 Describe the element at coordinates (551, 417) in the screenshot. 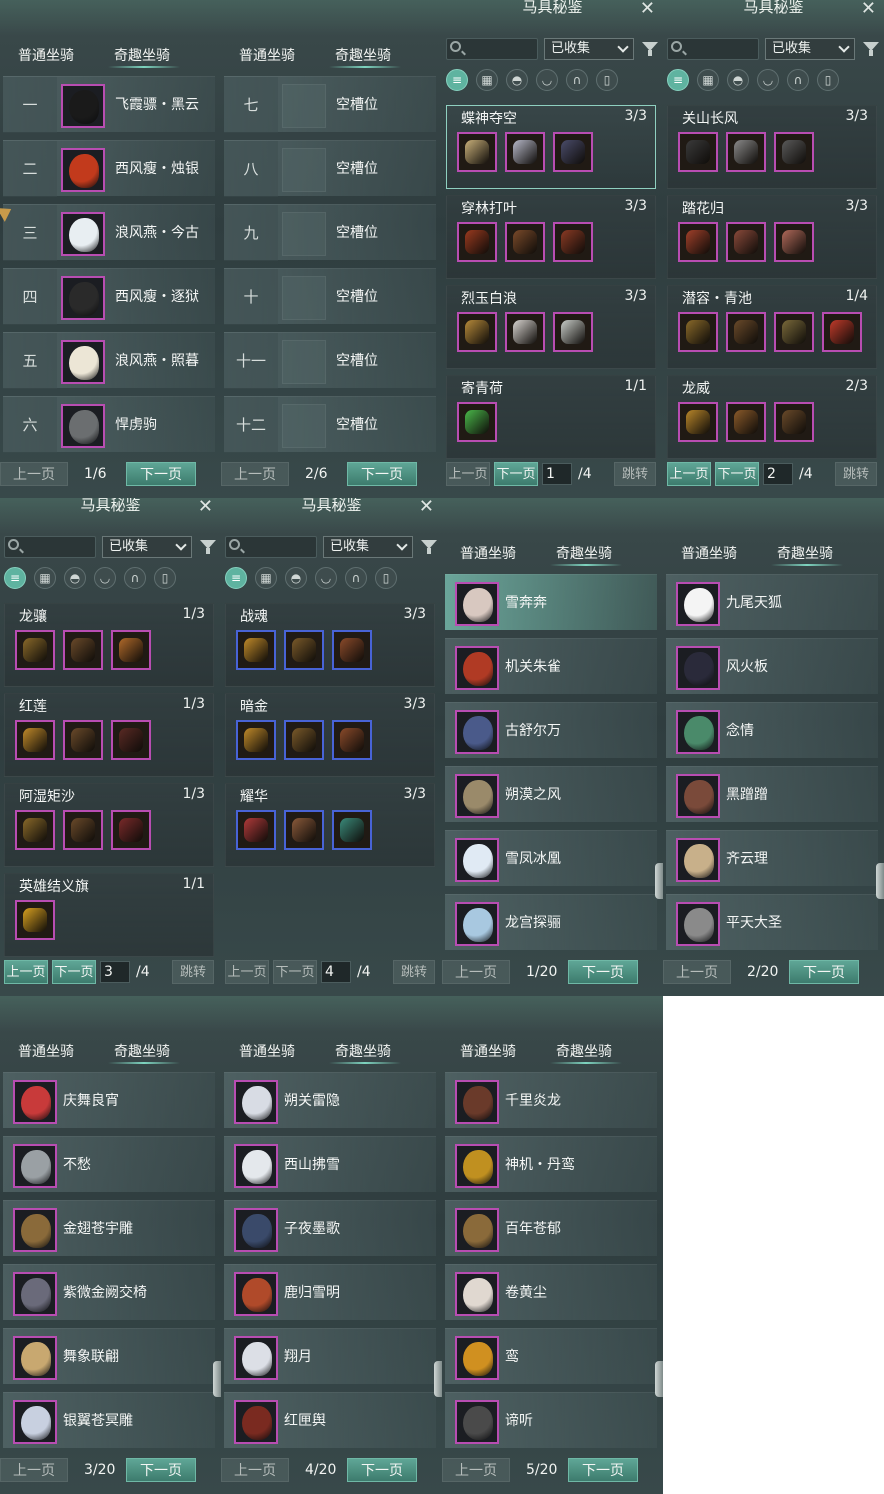

I see `set-card: 寄青荷 1/1` at that location.